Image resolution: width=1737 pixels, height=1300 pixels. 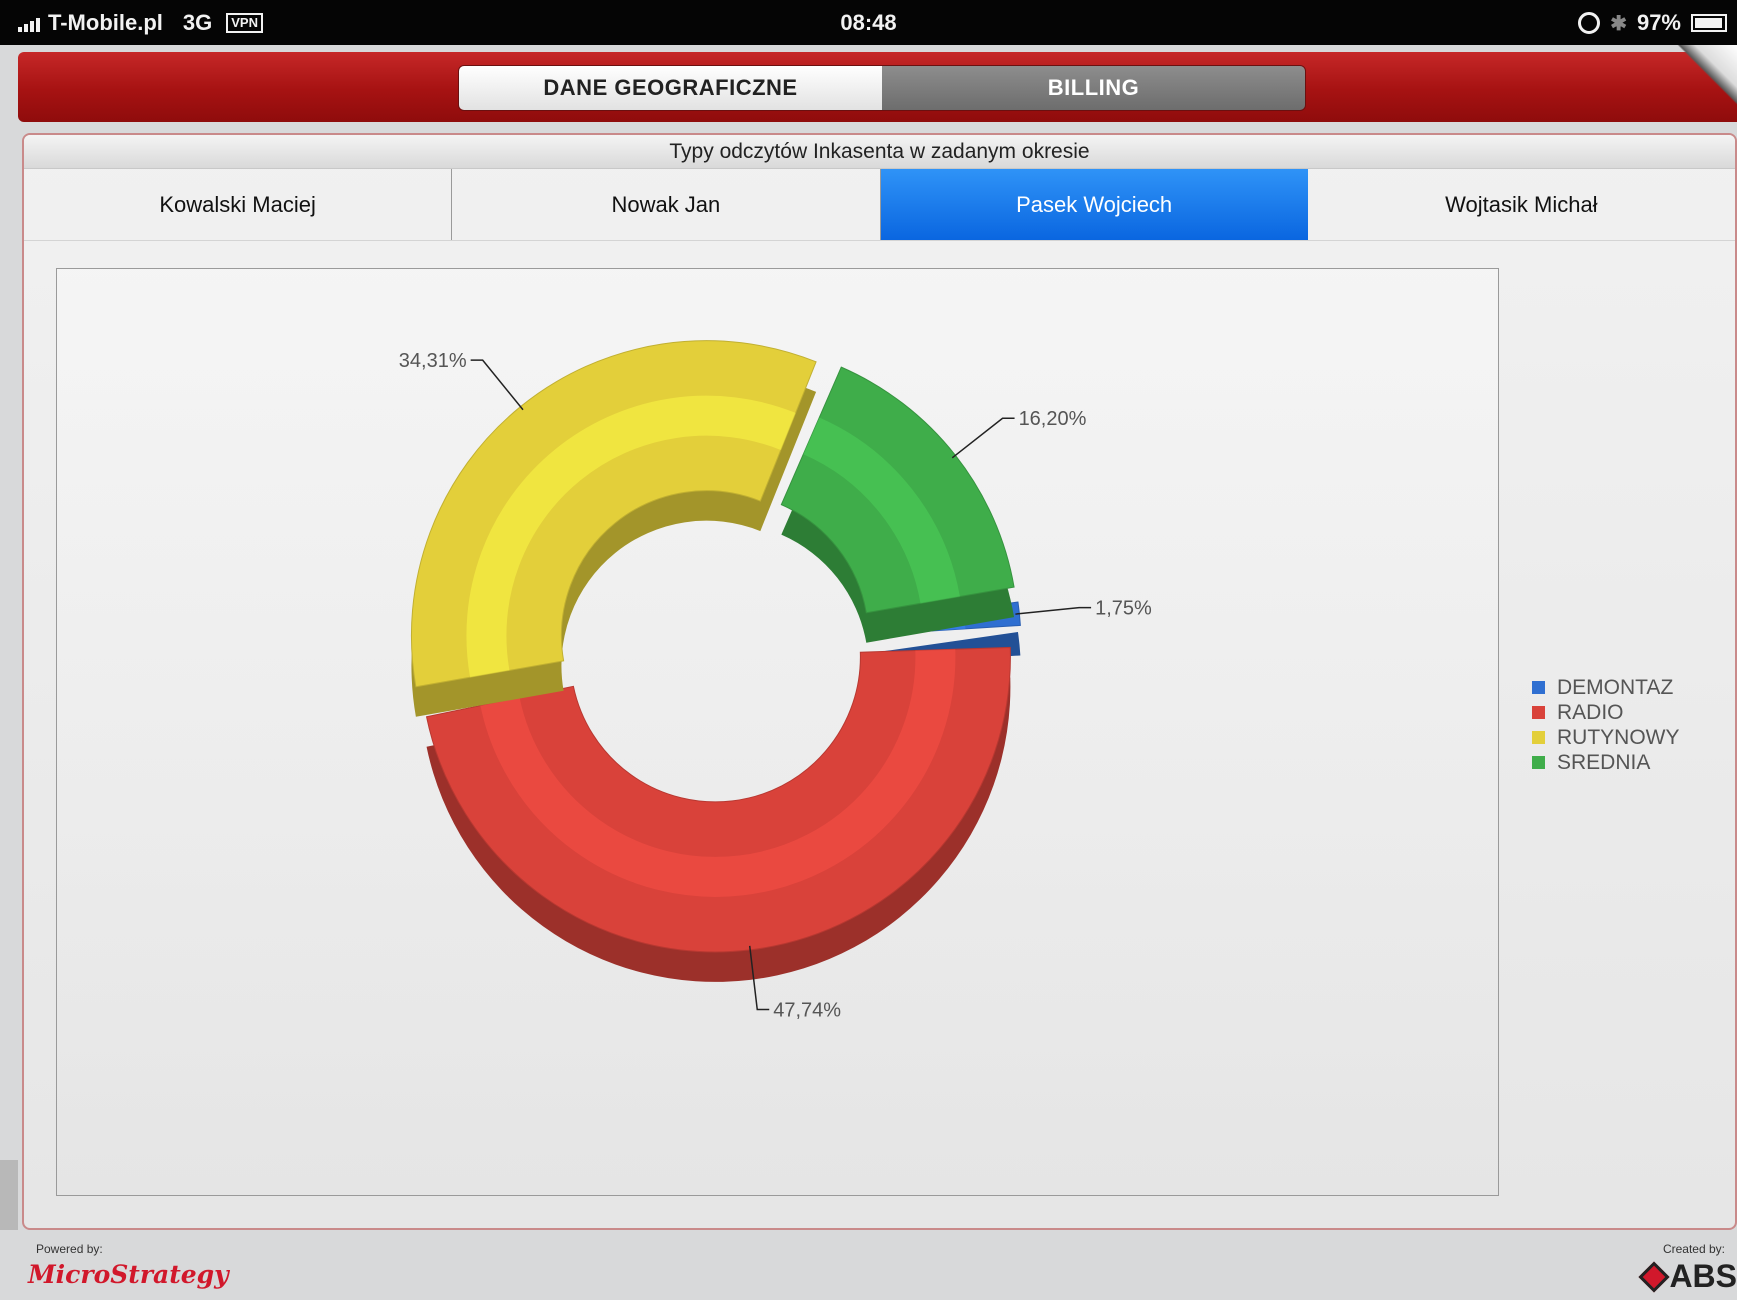 What do you see at coordinates (69, 1249) in the screenshot?
I see `powered-by-label: Powered by:` at bounding box center [69, 1249].